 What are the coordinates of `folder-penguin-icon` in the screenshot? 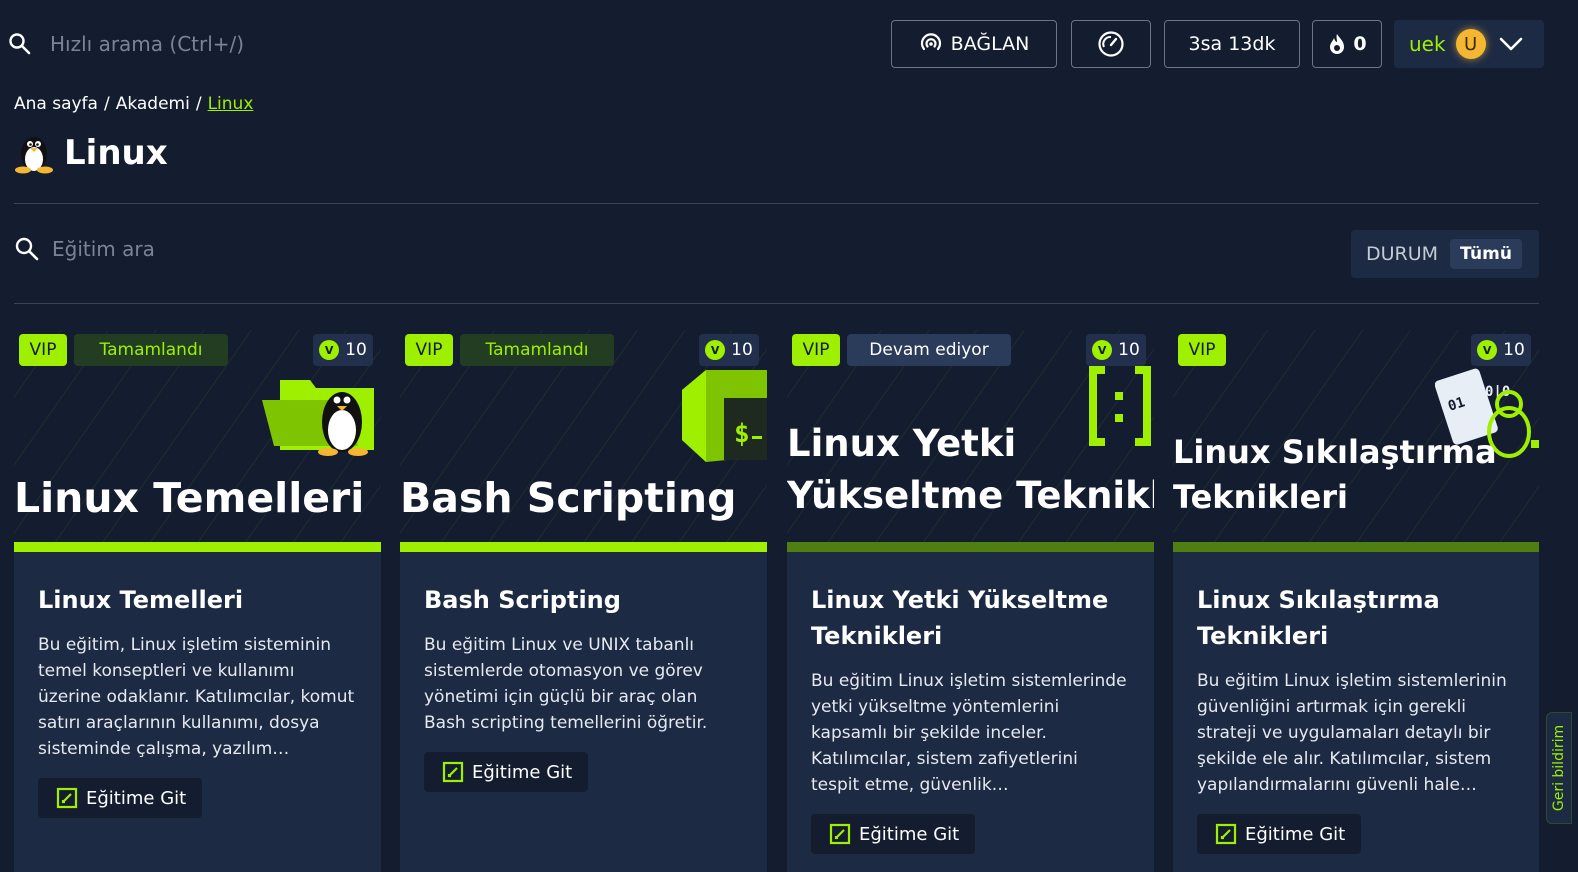 It's located at (318, 418).